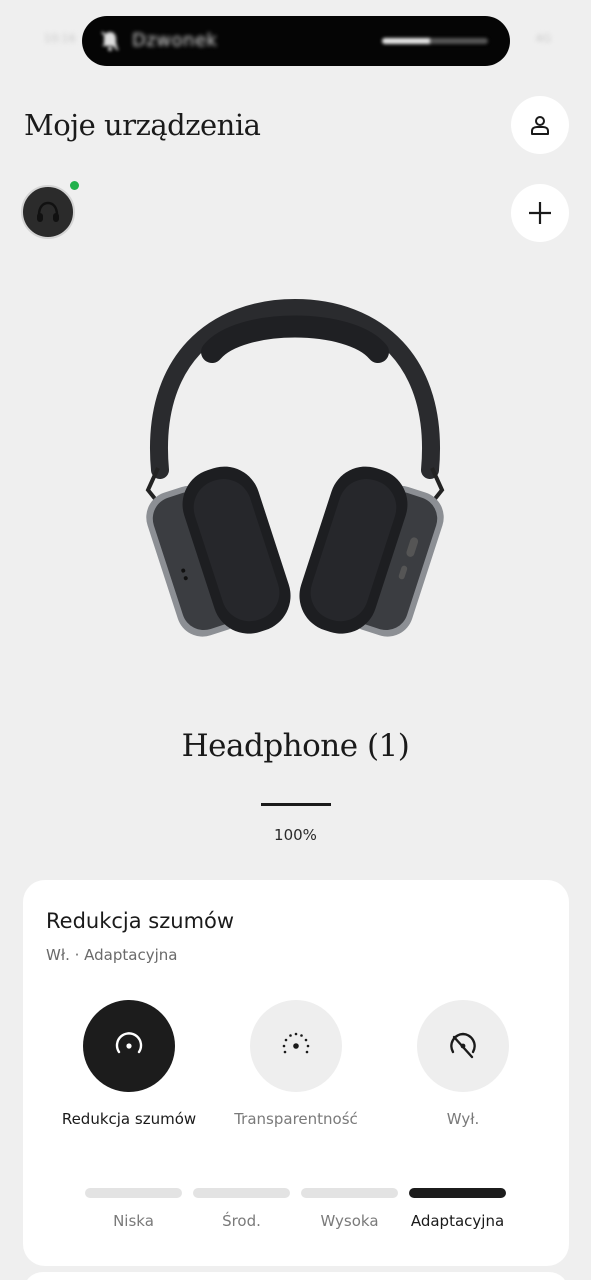  What do you see at coordinates (543, 38) in the screenshot?
I see `status-network: 4G` at bounding box center [543, 38].